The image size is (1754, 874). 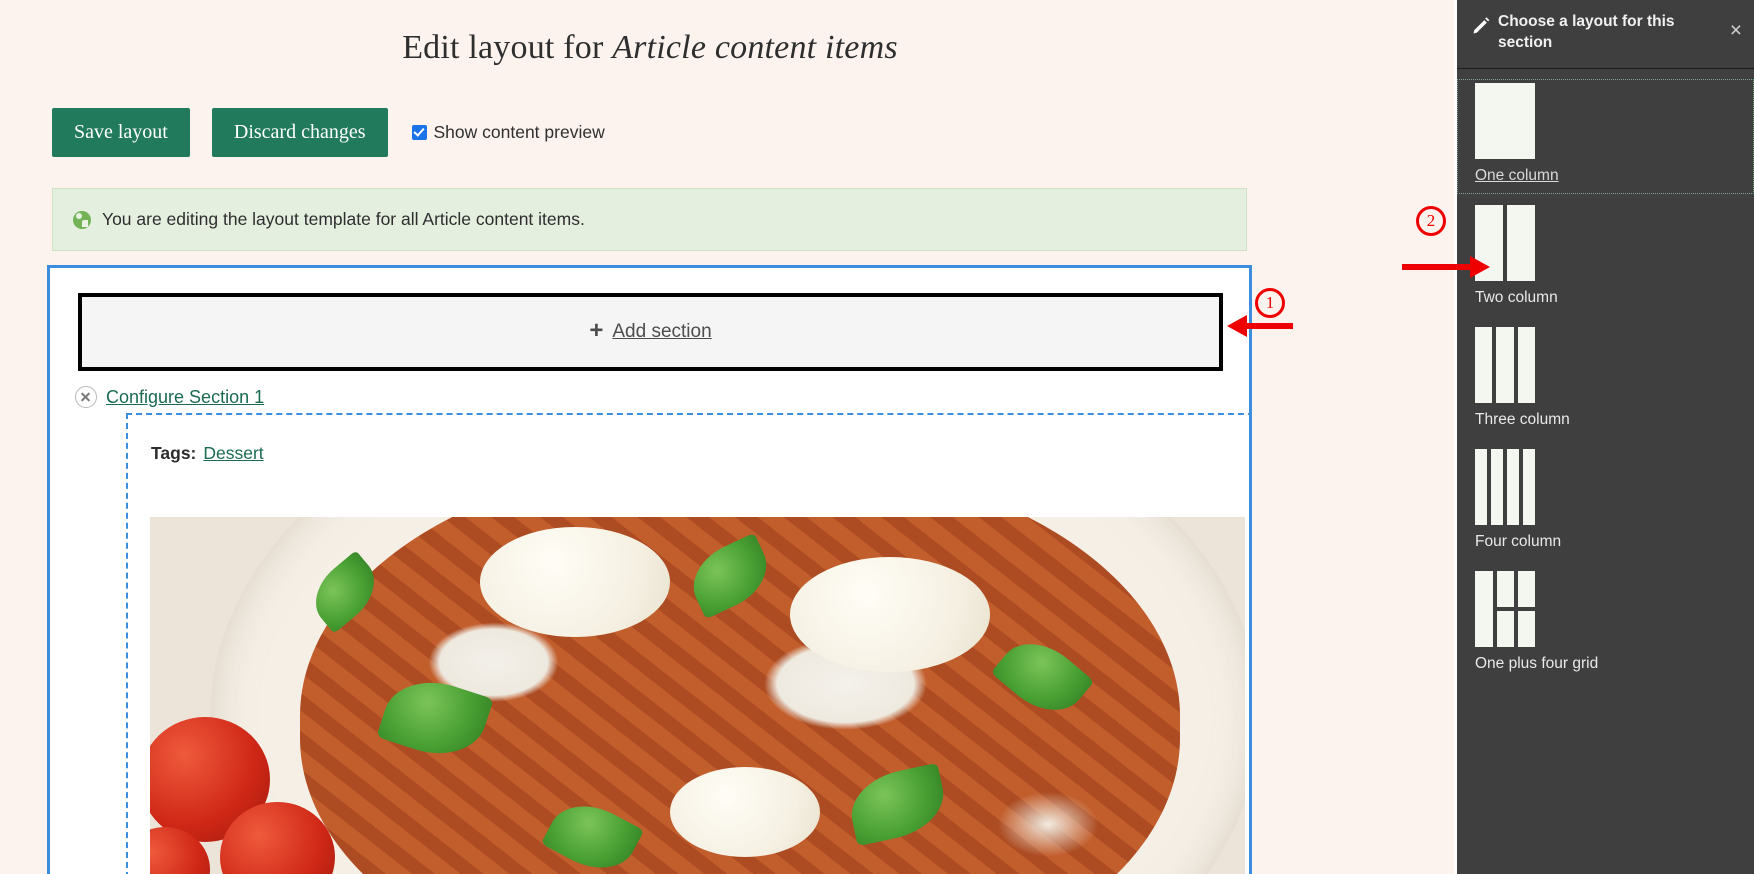 What do you see at coordinates (1505, 487) in the screenshot?
I see `four-column-thumb-icon` at bounding box center [1505, 487].